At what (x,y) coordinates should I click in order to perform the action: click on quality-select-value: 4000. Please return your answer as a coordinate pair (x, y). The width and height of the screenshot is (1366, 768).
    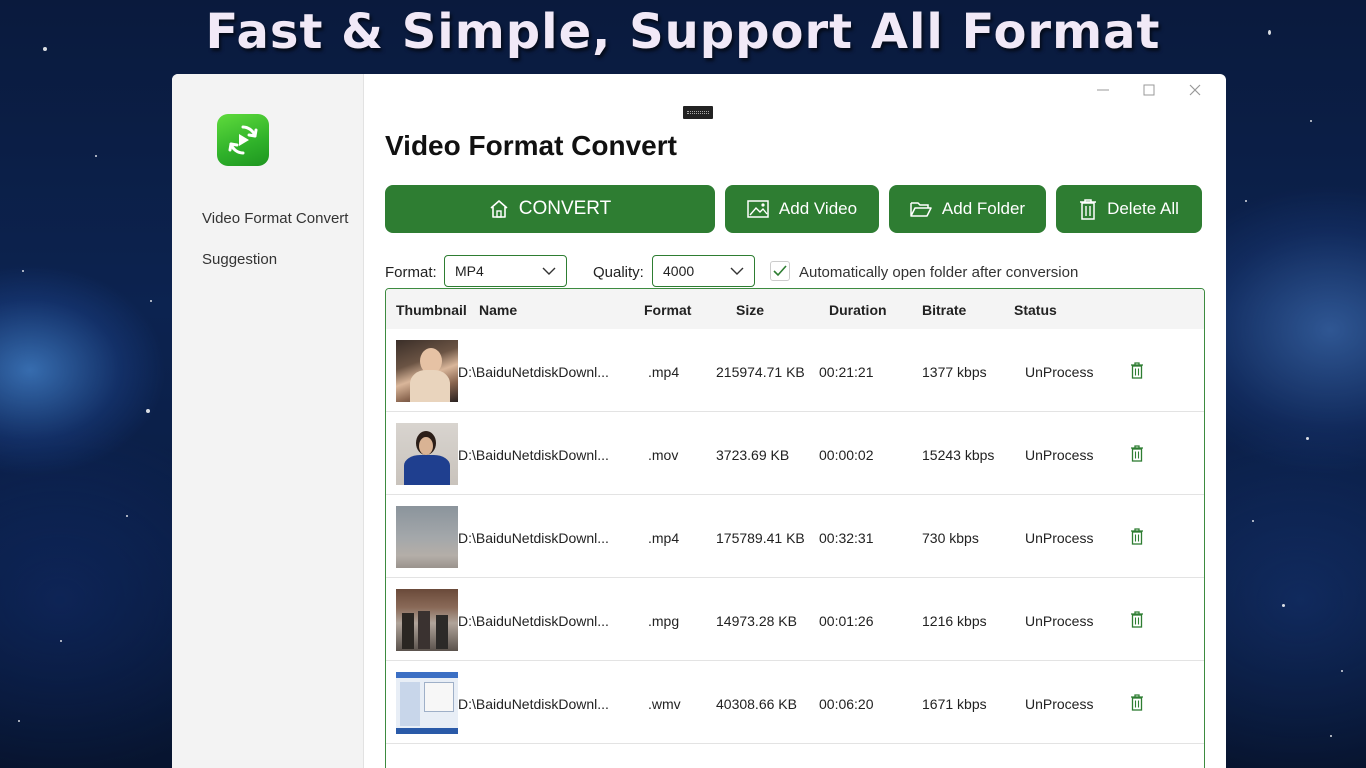
    Looking at the image, I should click on (679, 271).